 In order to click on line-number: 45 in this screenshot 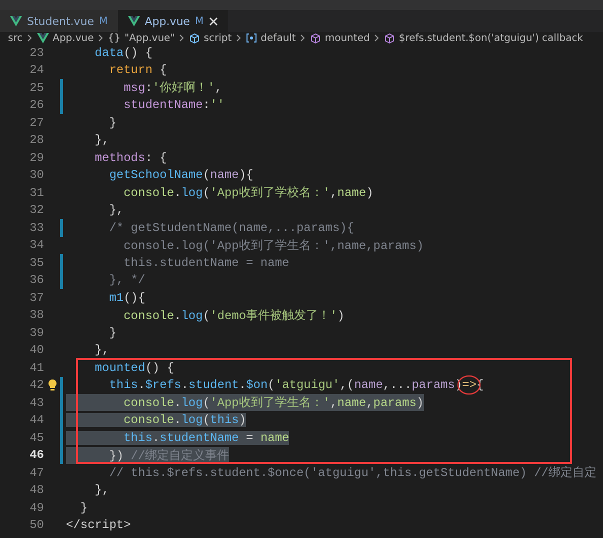, I will do `click(36, 437)`.